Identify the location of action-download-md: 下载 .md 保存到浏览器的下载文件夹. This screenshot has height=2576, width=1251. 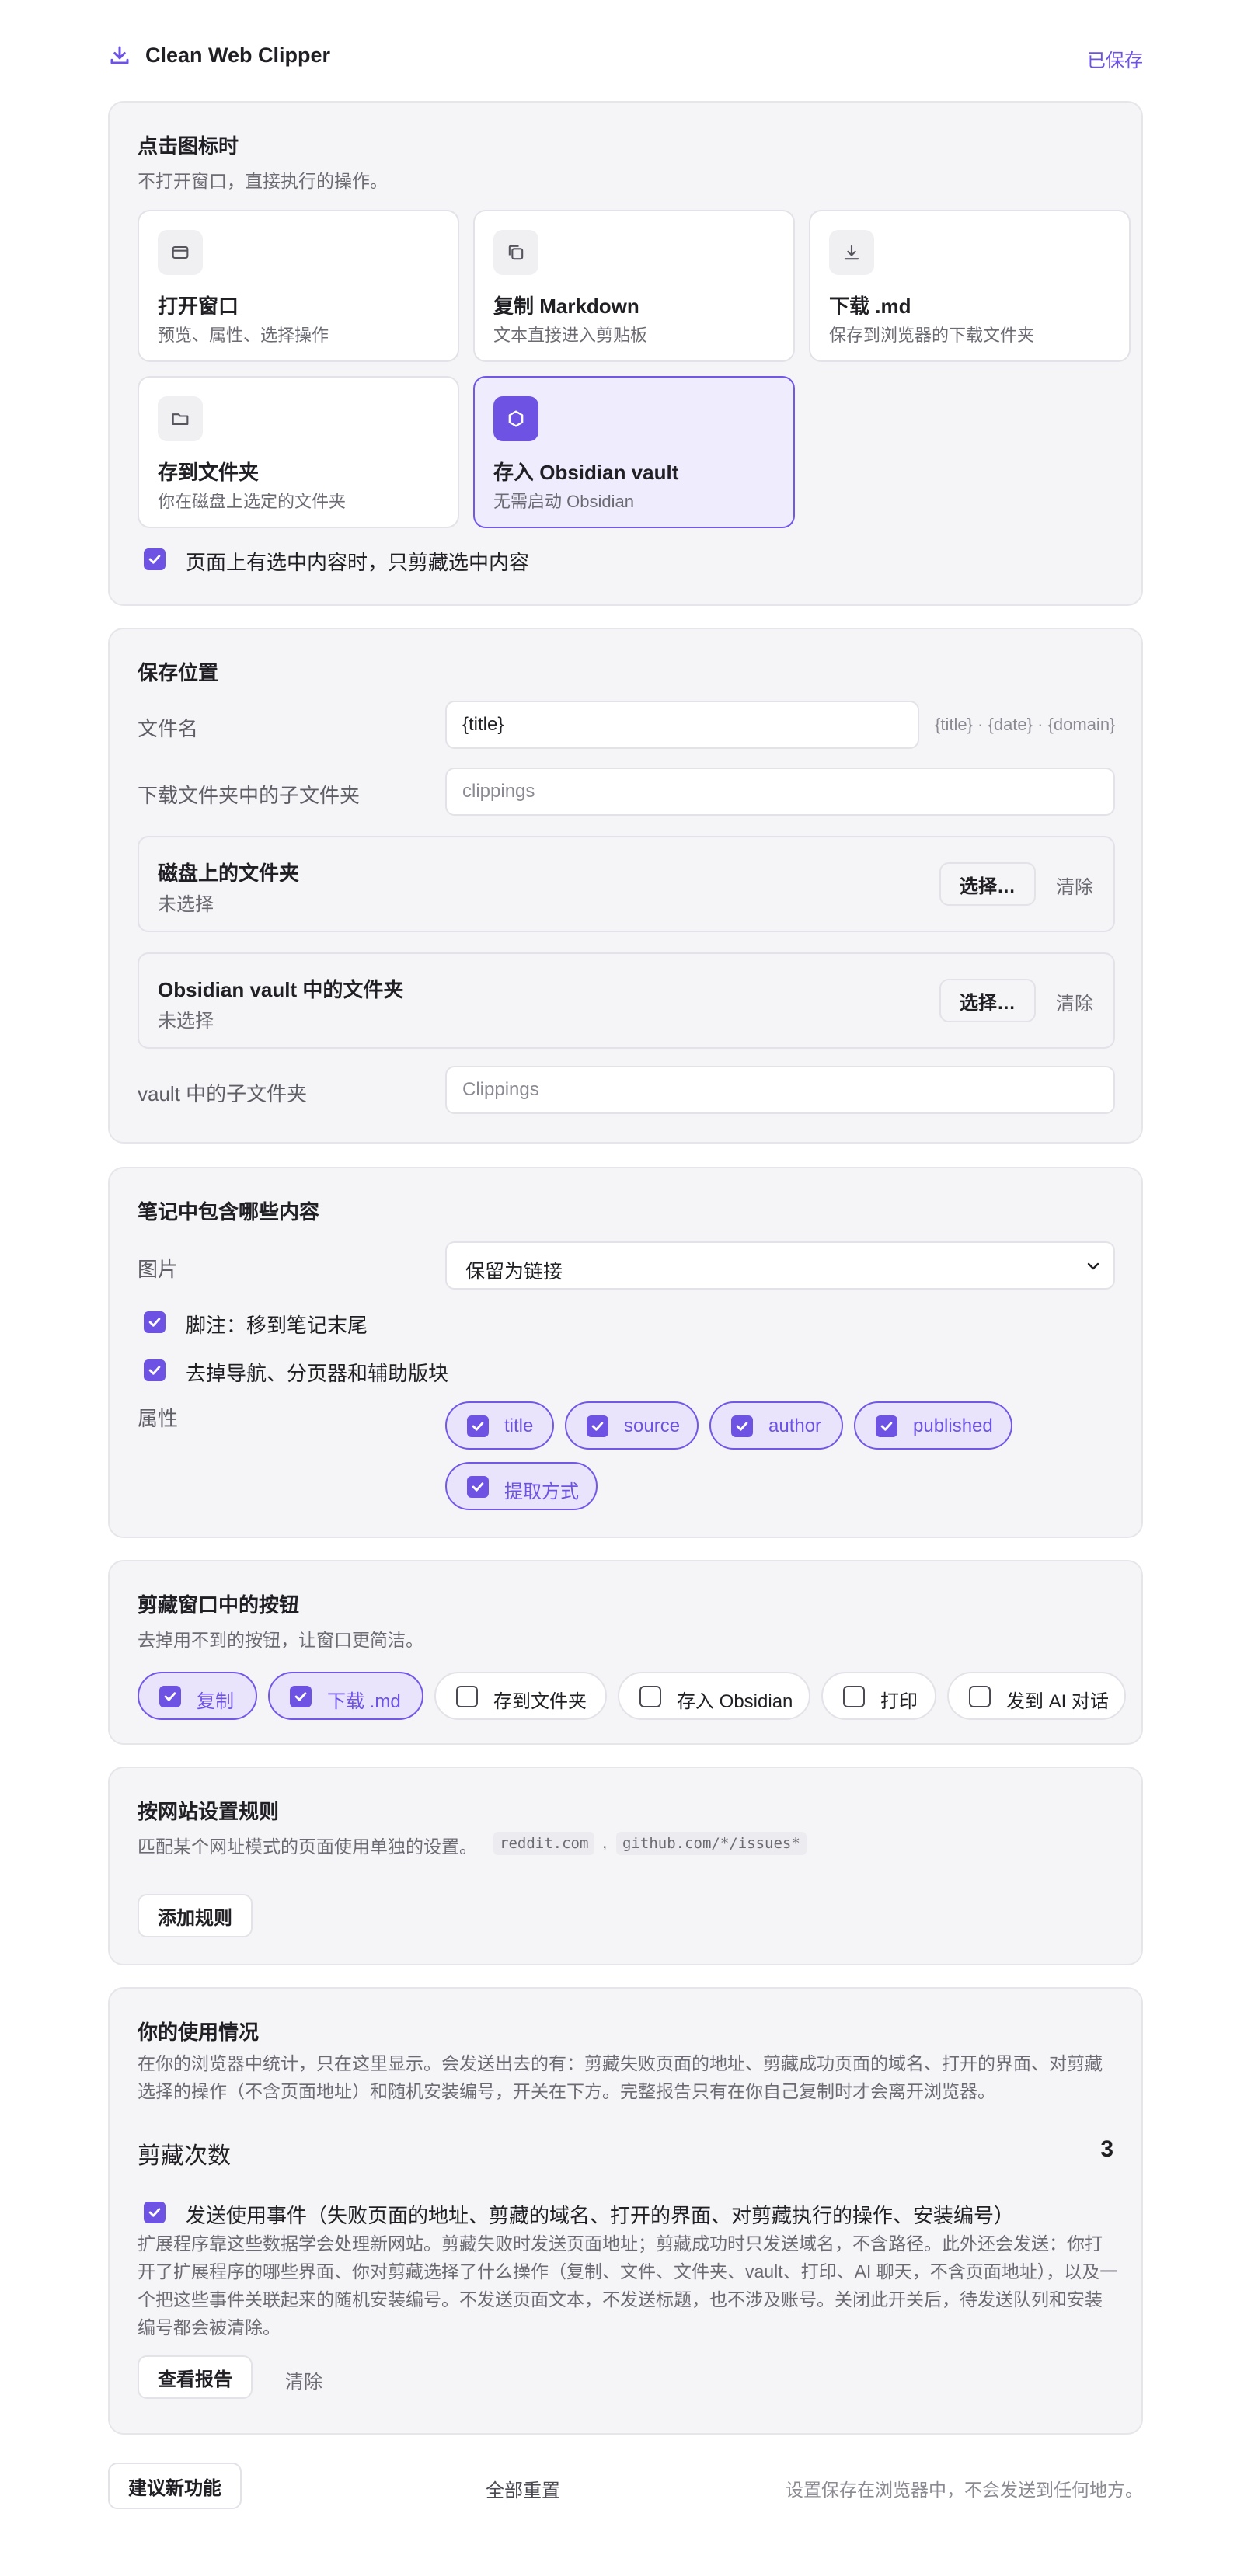
(970, 286).